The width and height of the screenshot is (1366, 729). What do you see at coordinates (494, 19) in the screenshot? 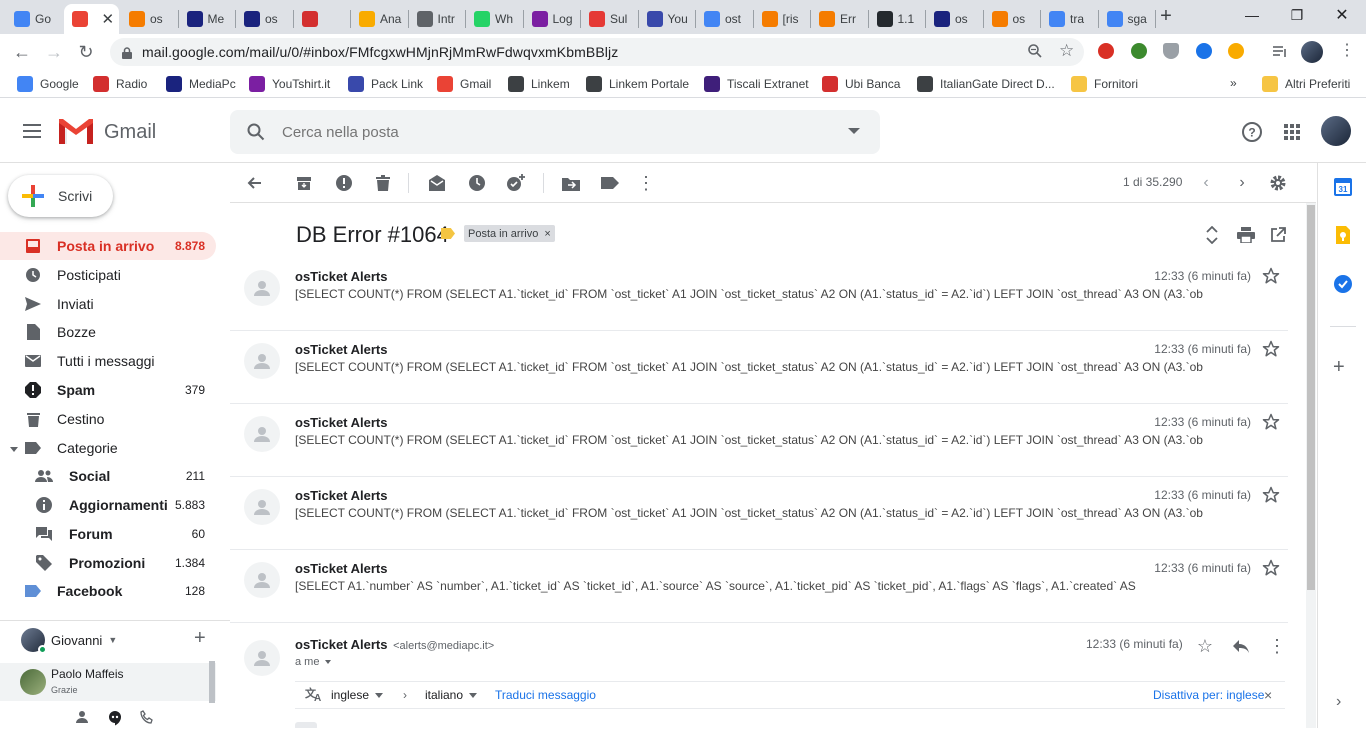
I see `browser-tab: Wh` at bounding box center [494, 19].